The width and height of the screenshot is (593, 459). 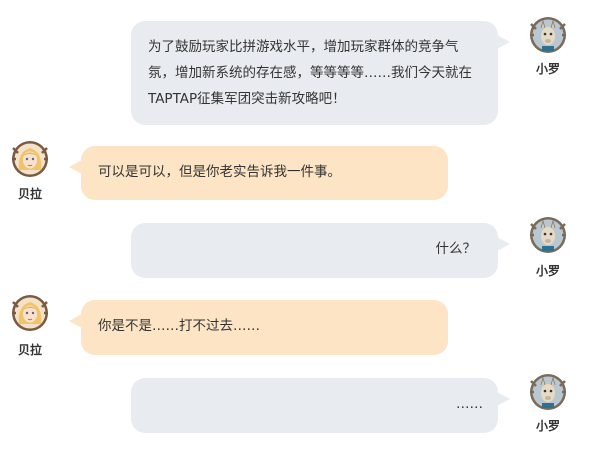 I want to click on message-text: 可以是可以，但是你老实告诉我一件事。, so click(x=219, y=172).